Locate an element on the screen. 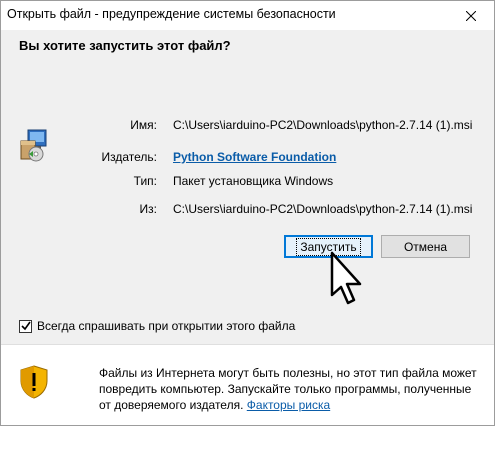 This screenshot has height=457, width=495. type-label: Тип: is located at coordinates (145, 181).